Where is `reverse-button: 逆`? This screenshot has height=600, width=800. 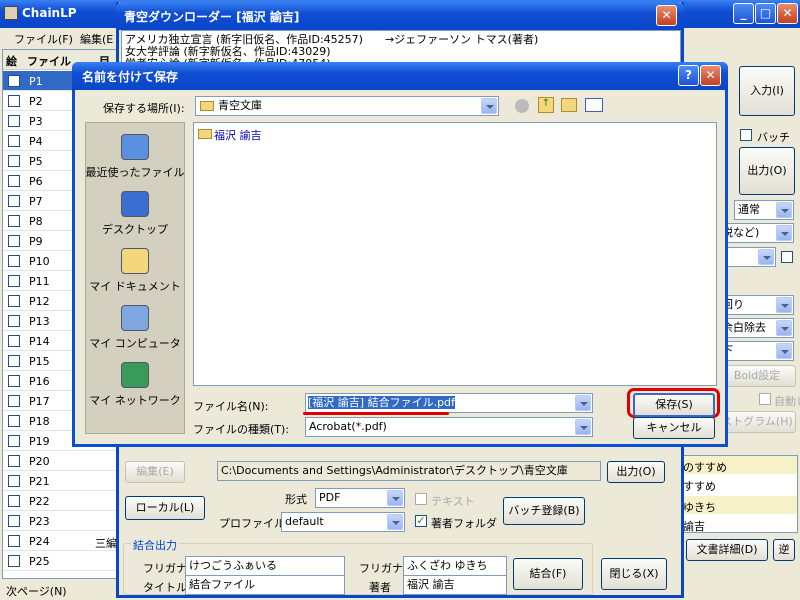 reverse-button: 逆 is located at coordinates (784, 550).